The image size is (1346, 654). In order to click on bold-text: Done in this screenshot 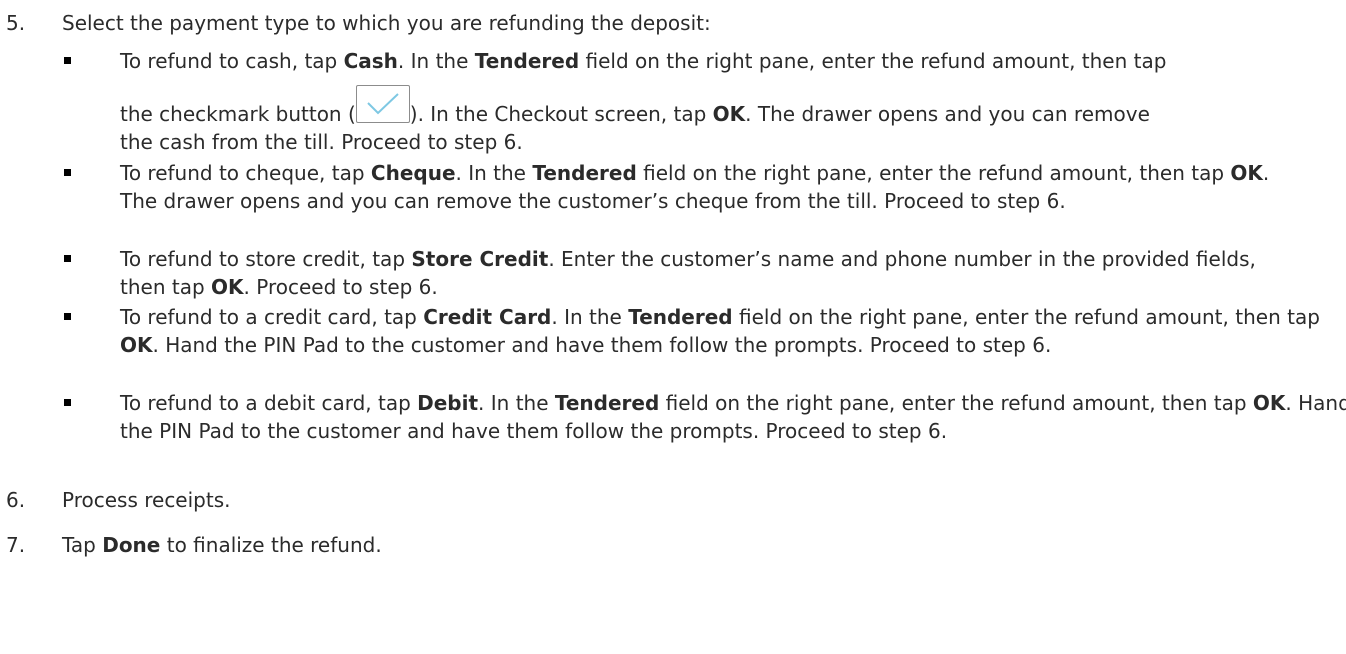, I will do `click(131, 545)`.